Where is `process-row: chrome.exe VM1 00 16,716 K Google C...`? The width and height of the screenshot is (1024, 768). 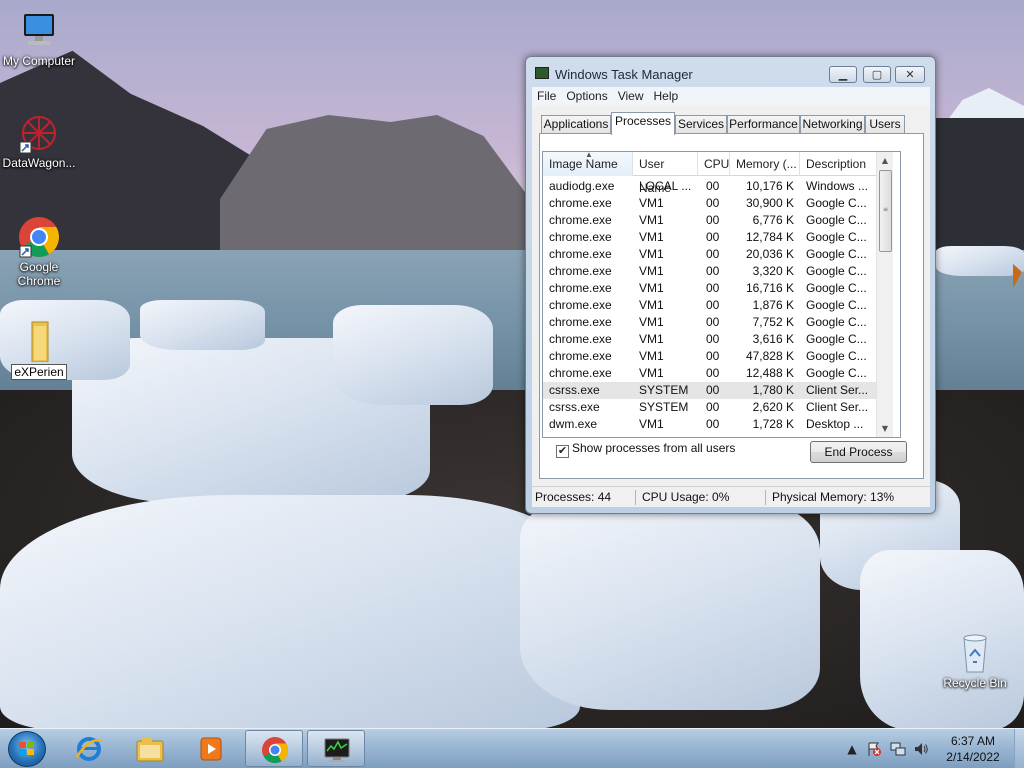
process-row: chrome.exe VM1 00 16,716 K Google C... is located at coordinates (709, 288).